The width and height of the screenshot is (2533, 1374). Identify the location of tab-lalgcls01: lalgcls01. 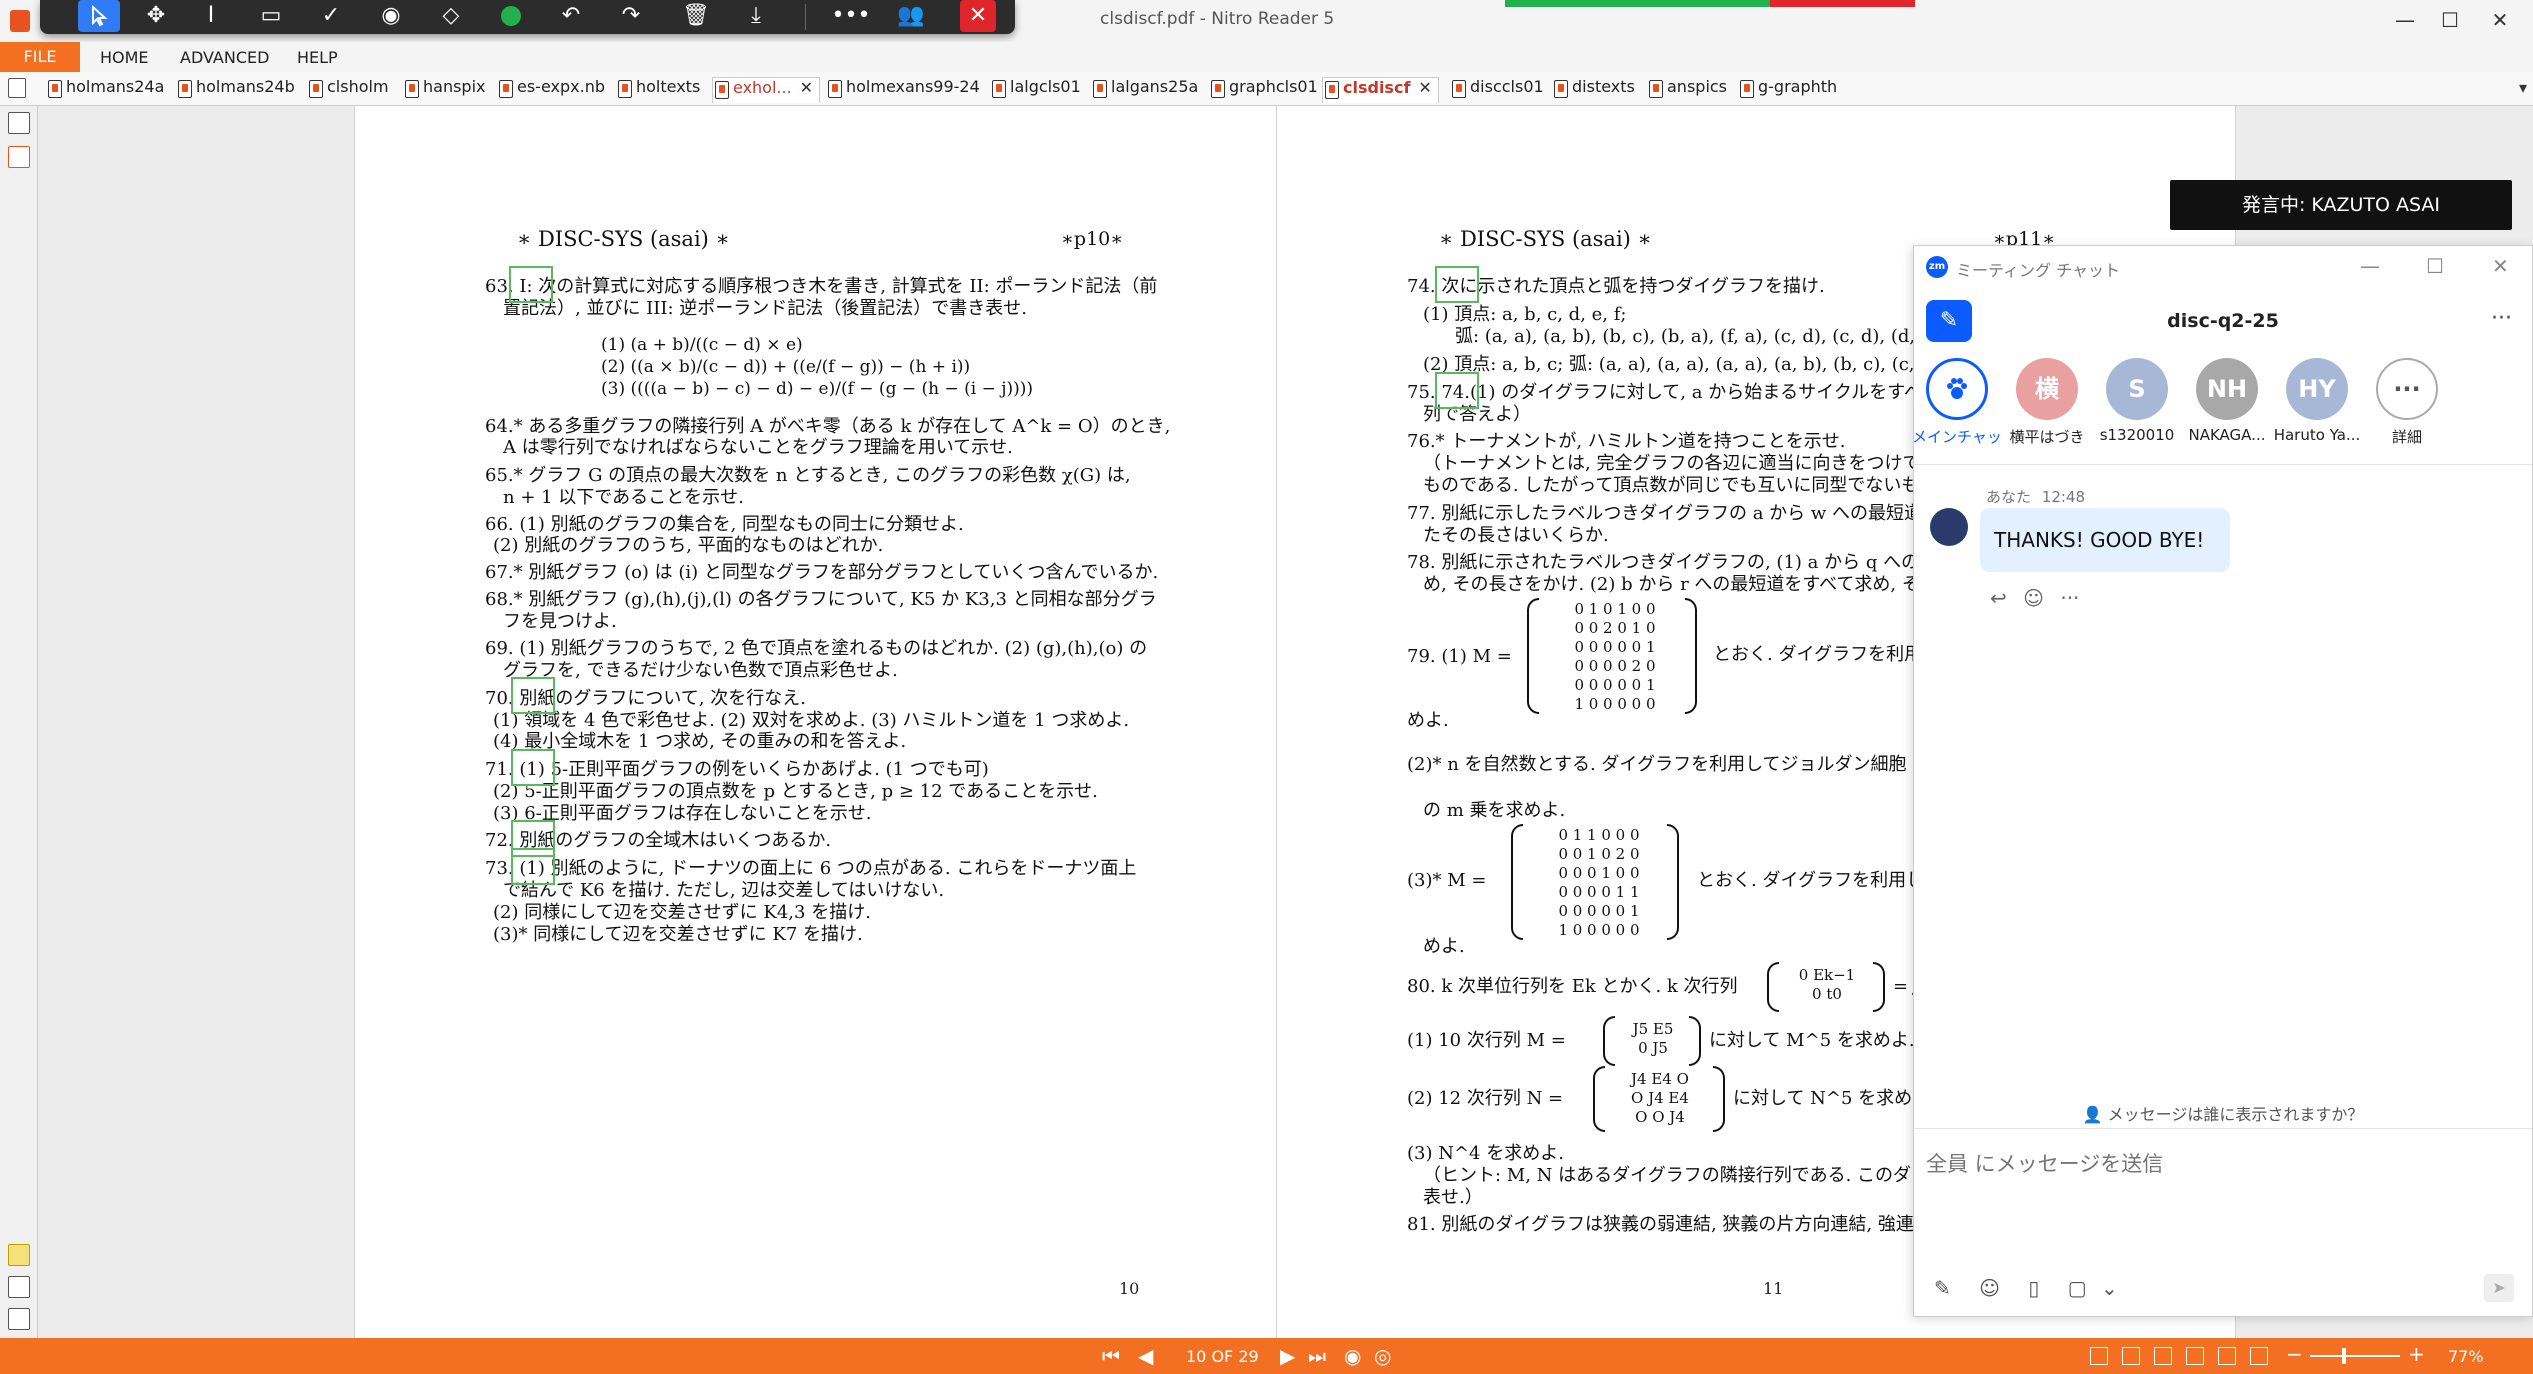
(1035, 90).